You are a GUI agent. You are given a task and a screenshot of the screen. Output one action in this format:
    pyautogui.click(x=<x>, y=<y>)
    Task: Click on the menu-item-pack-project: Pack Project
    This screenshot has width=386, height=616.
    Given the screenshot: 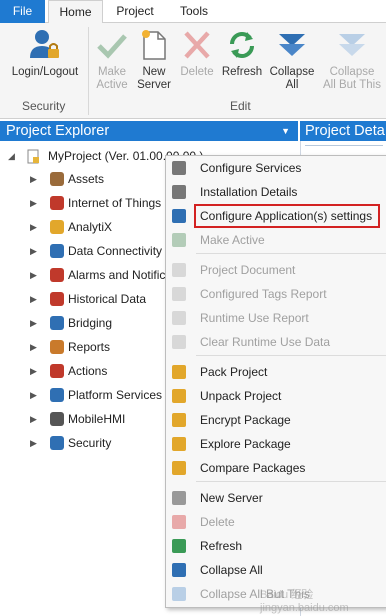 What is the action you would take?
    pyautogui.click(x=276, y=372)
    